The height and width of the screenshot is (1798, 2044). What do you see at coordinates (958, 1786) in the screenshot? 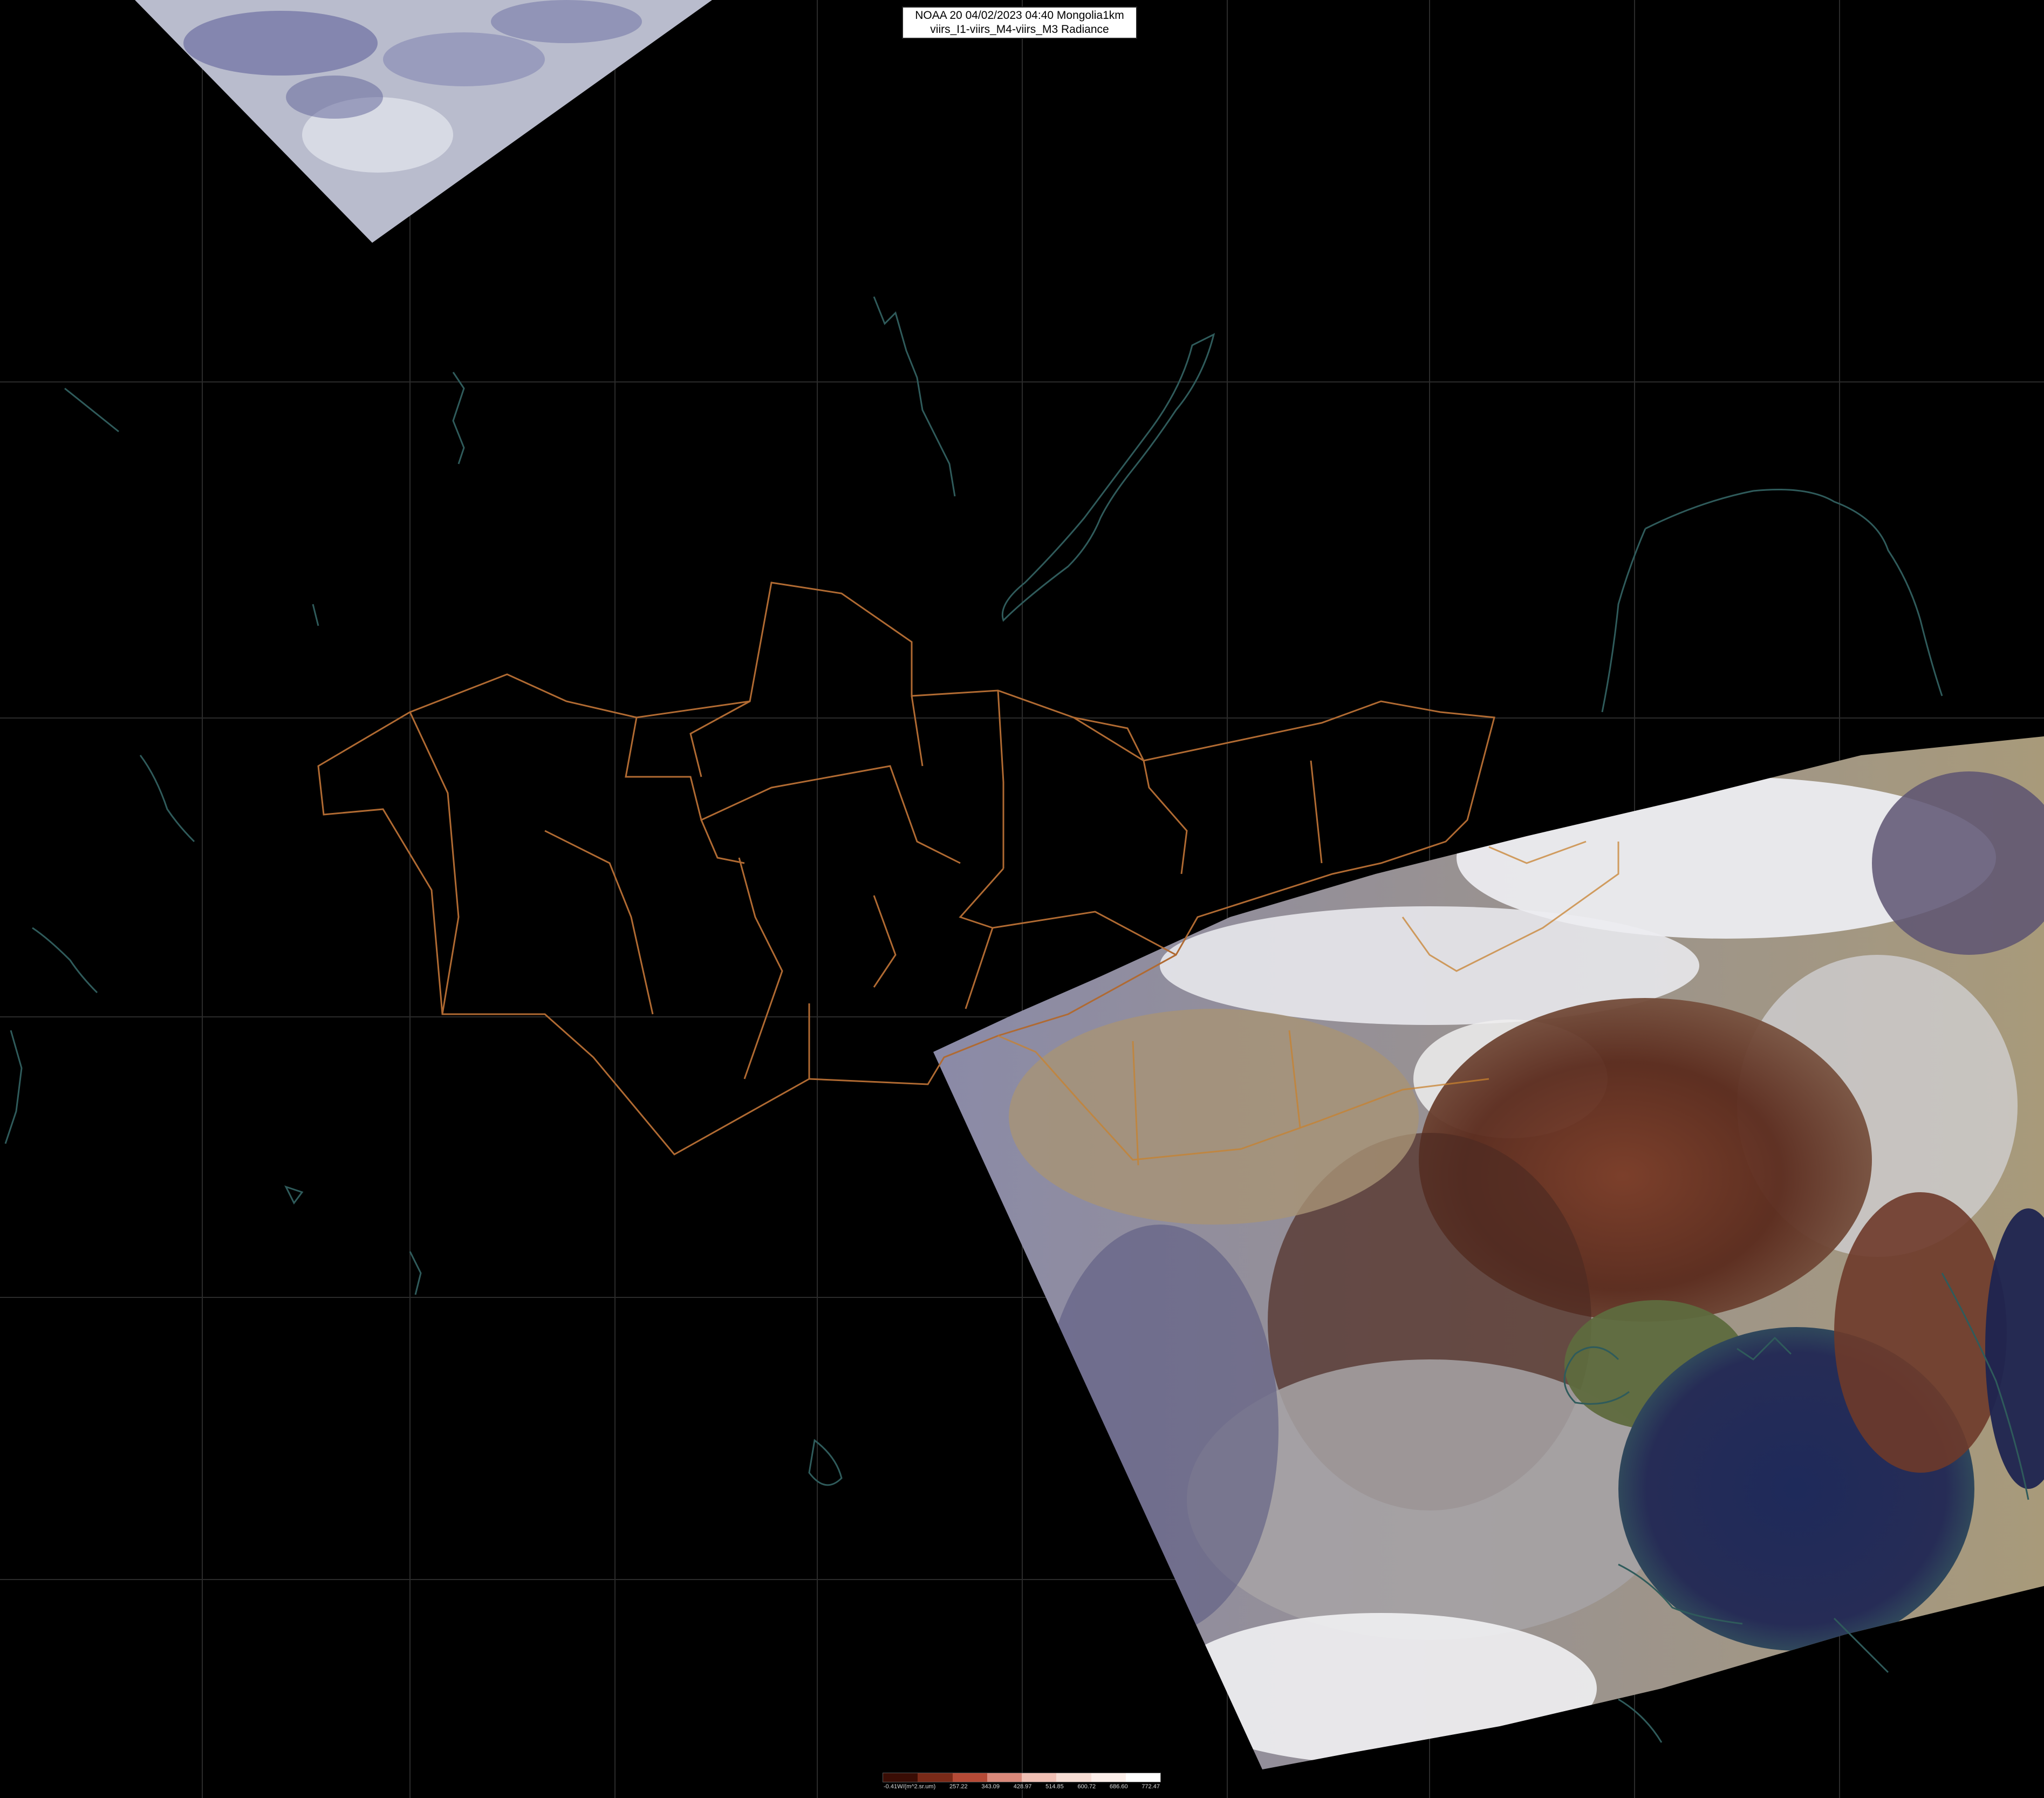
I see `legend-tick: 257.22` at bounding box center [958, 1786].